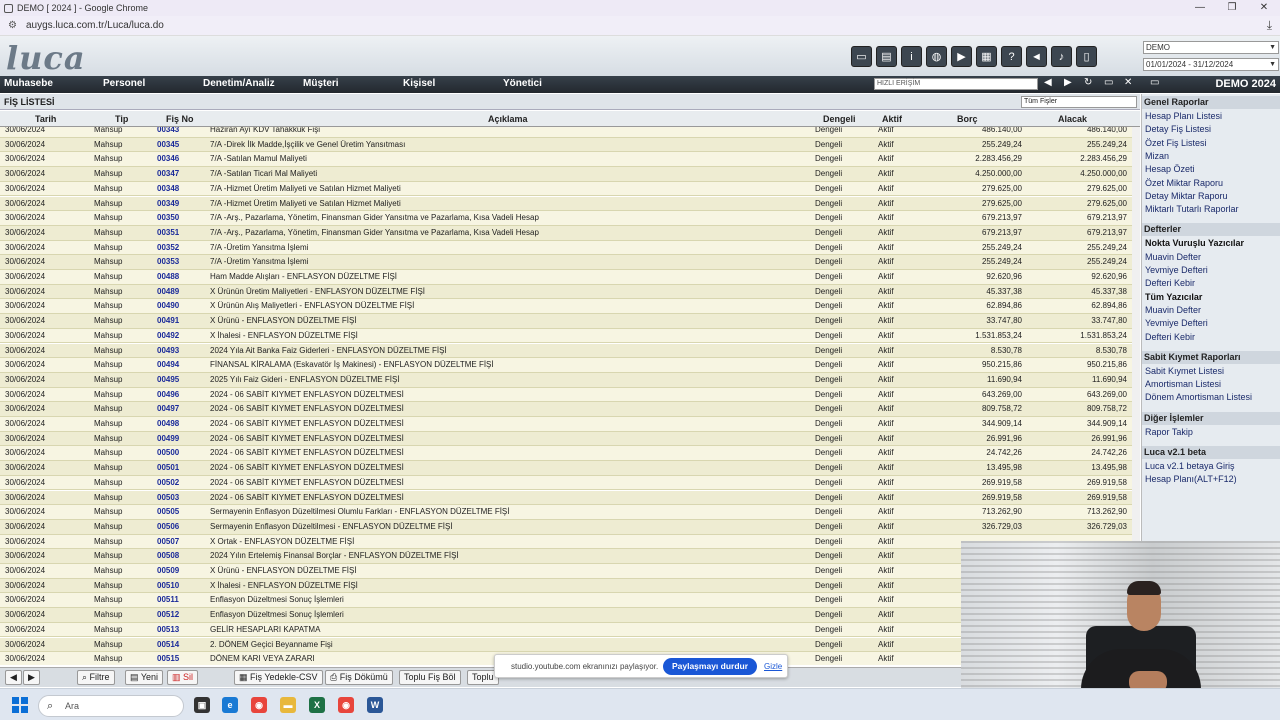  What do you see at coordinates (111, 706) in the screenshot?
I see `taskbar-search: ⌕ Ara` at bounding box center [111, 706].